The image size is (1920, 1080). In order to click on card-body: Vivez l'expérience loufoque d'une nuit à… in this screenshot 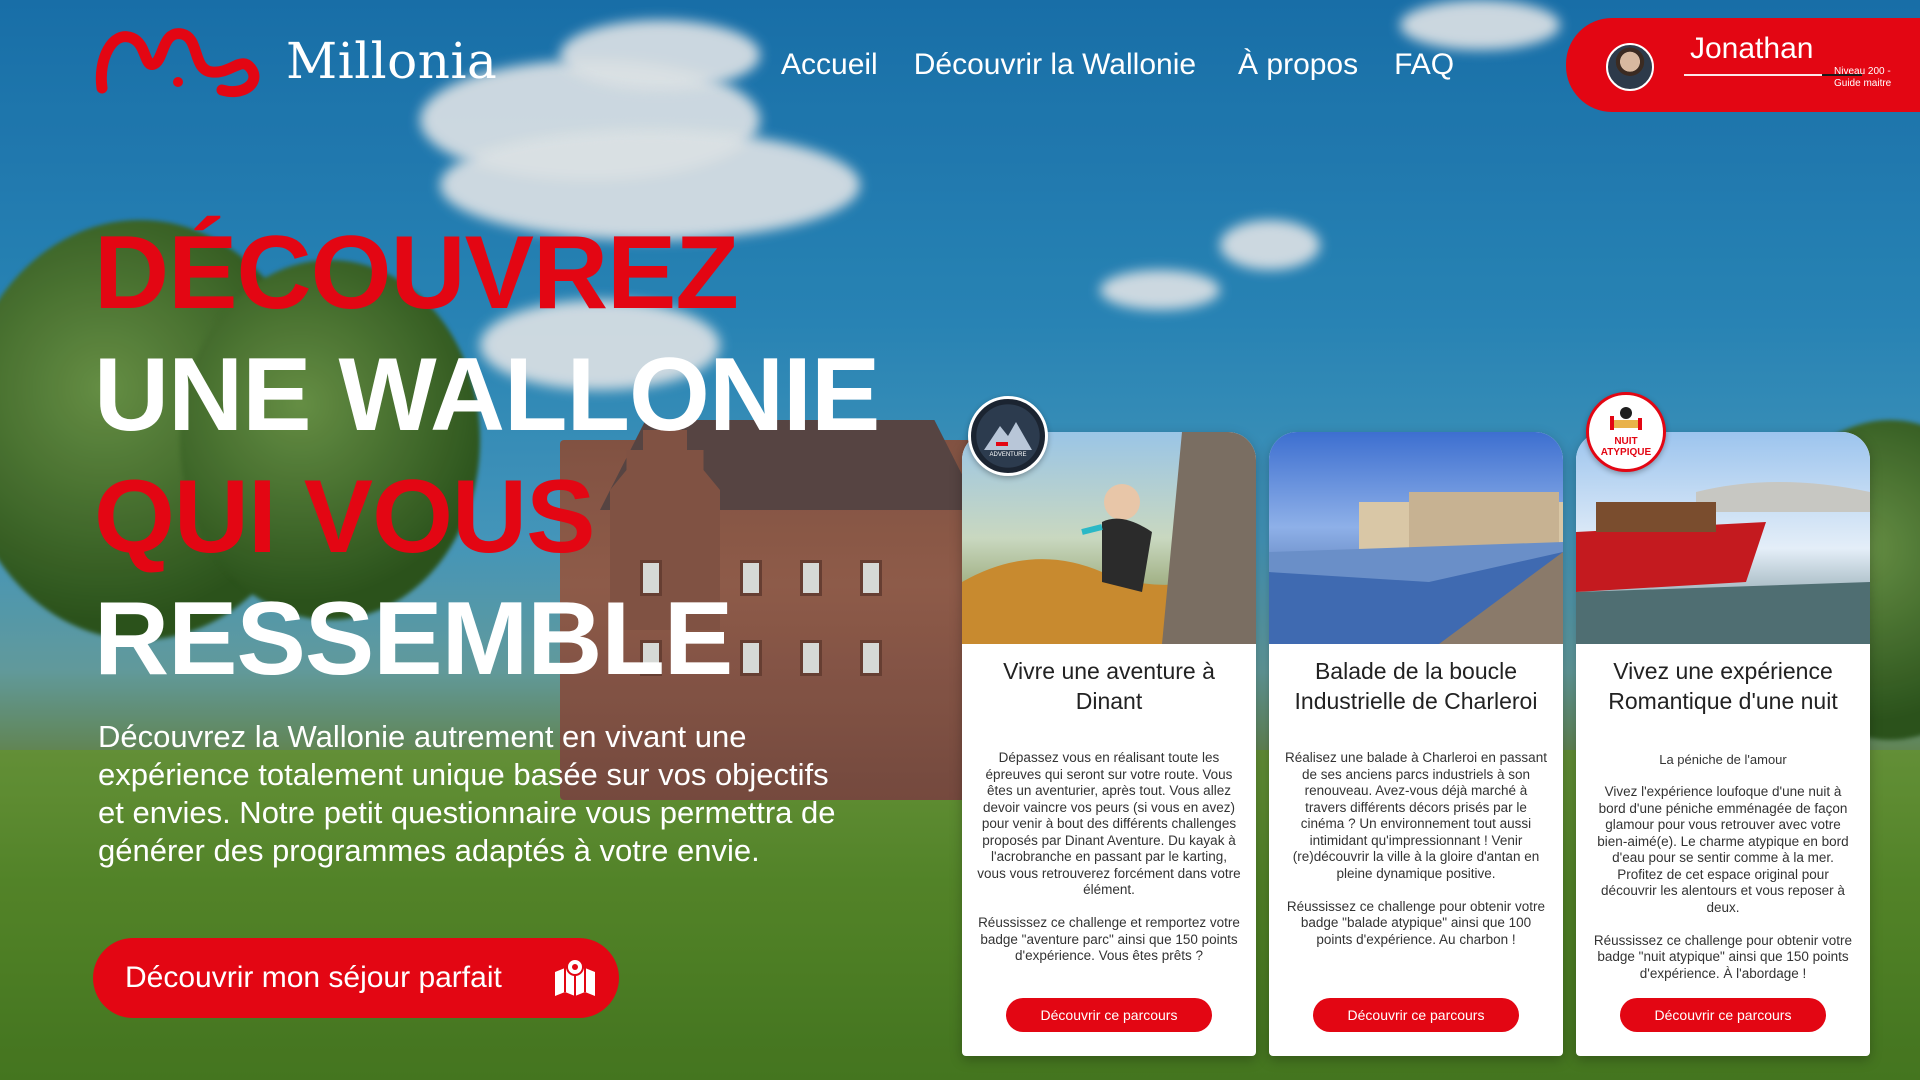, I will do `click(1723, 882)`.